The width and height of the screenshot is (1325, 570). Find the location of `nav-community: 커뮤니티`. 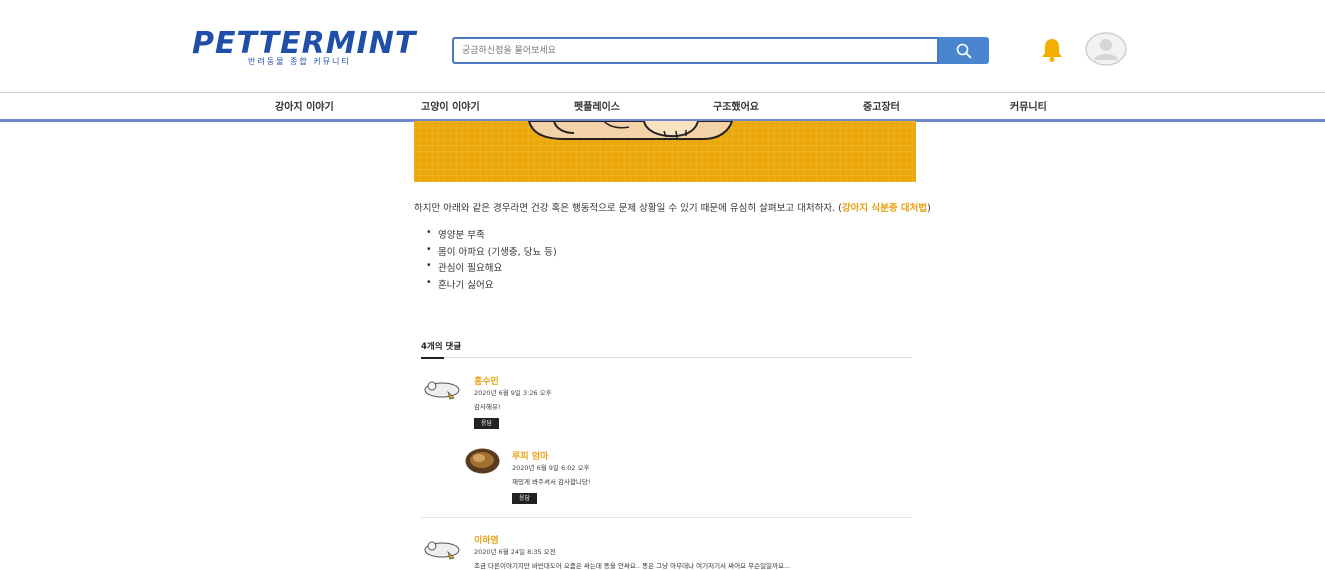

nav-community: 커뮤니티 is located at coordinates (1028, 105).